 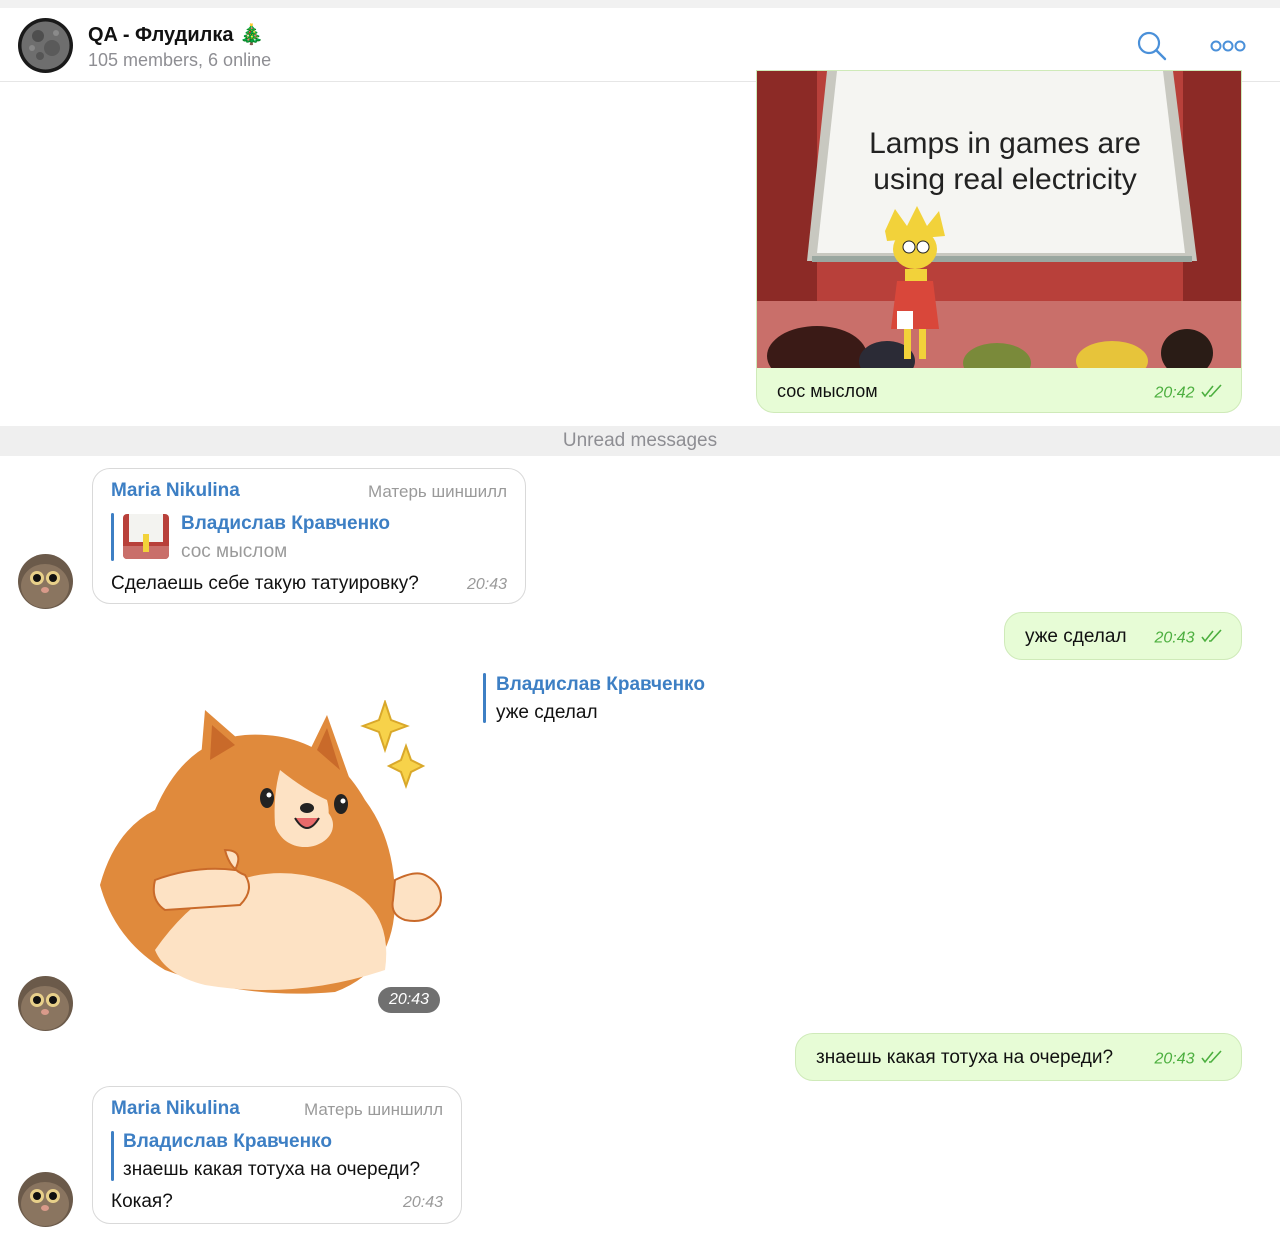 What do you see at coordinates (547, 712) in the screenshot?
I see `reply-text: уже сделал` at bounding box center [547, 712].